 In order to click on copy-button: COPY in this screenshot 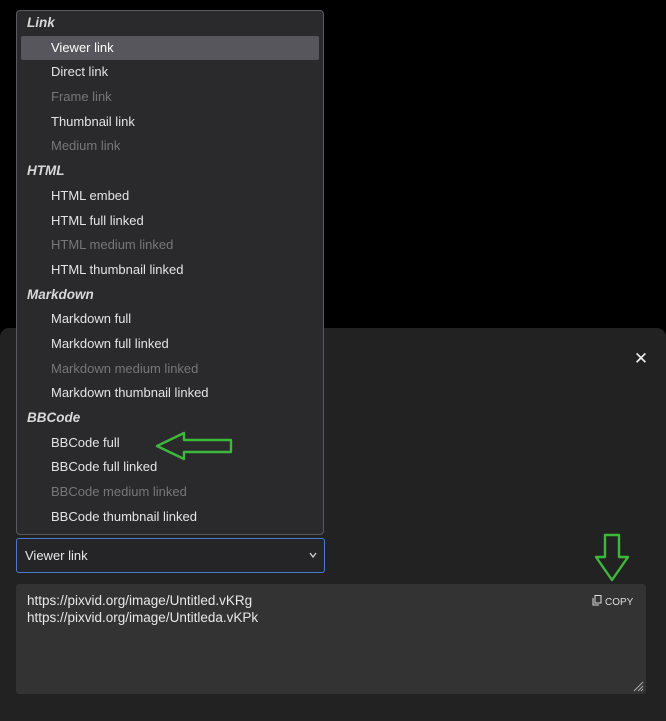, I will do `click(613, 603)`.